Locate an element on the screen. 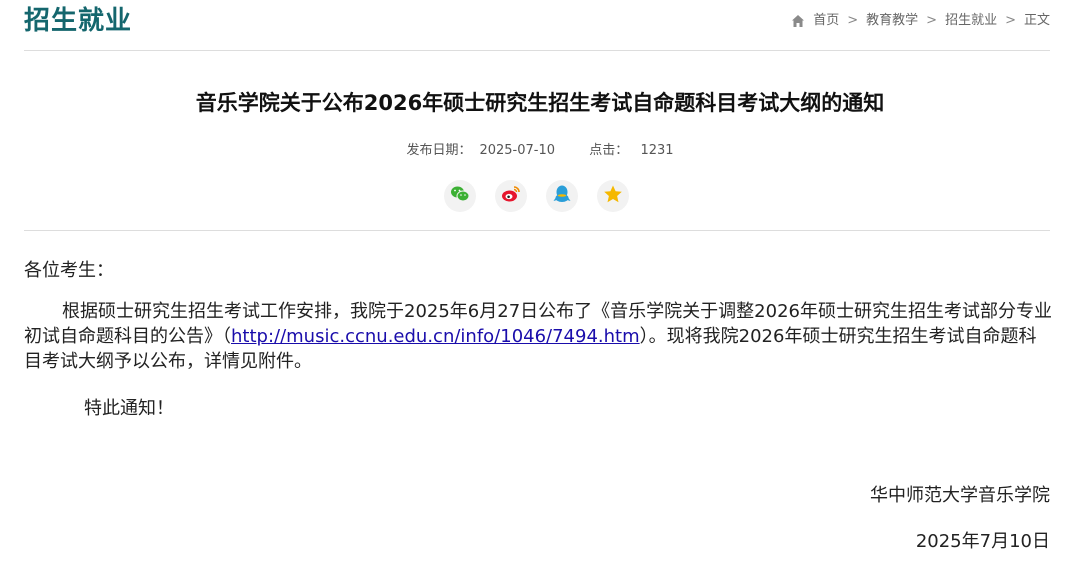  share-weibo-button is located at coordinates (511, 196).